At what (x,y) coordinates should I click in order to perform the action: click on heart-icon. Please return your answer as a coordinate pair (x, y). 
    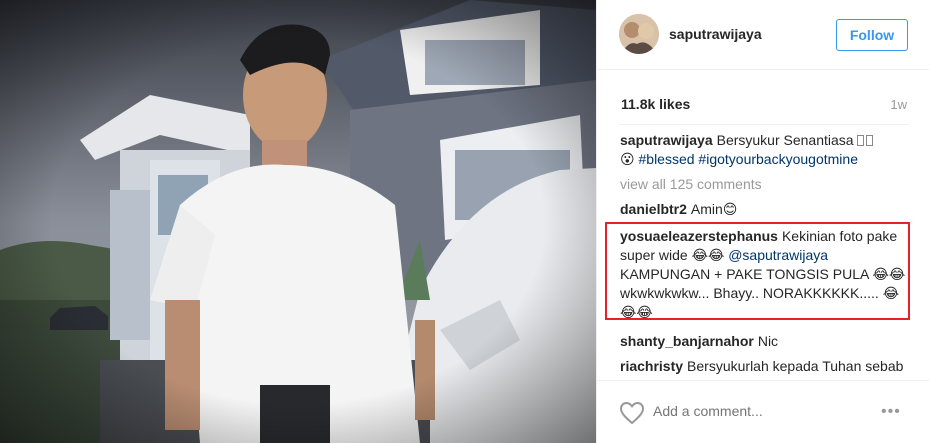
    Looking at the image, I should click on (632, 413).